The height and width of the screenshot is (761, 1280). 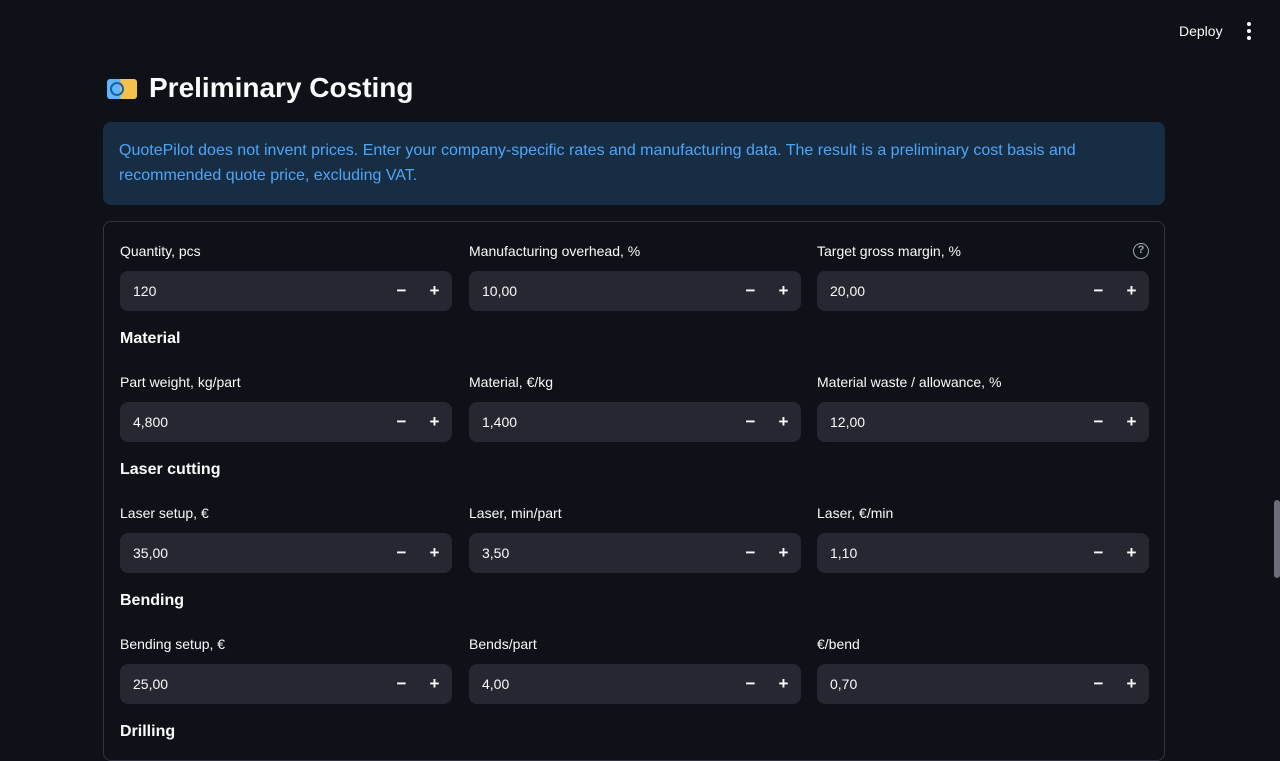 I want to click on deploy-button: Deploy, so click(x=1201, y=31).